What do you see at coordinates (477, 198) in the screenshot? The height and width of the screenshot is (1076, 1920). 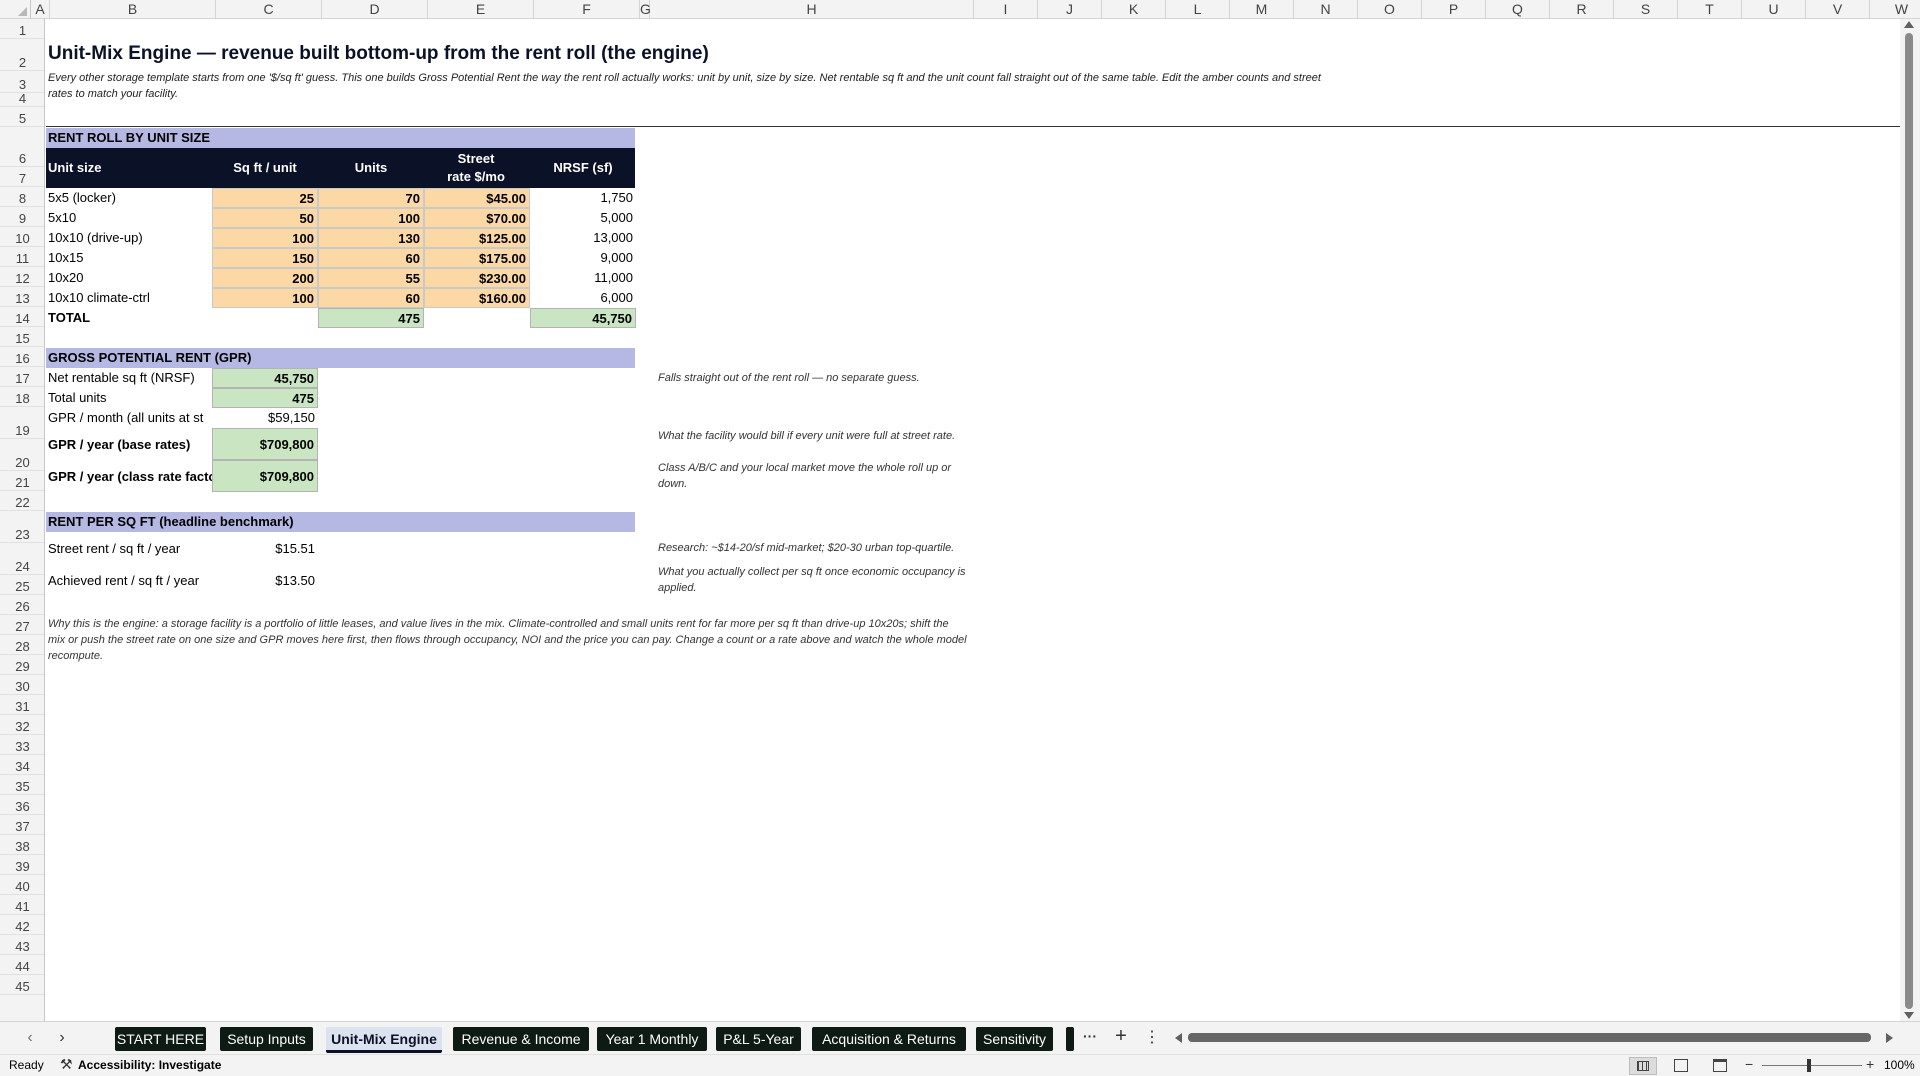 I see `street-rate-input: $45.00` at bounding box center [477, 198].